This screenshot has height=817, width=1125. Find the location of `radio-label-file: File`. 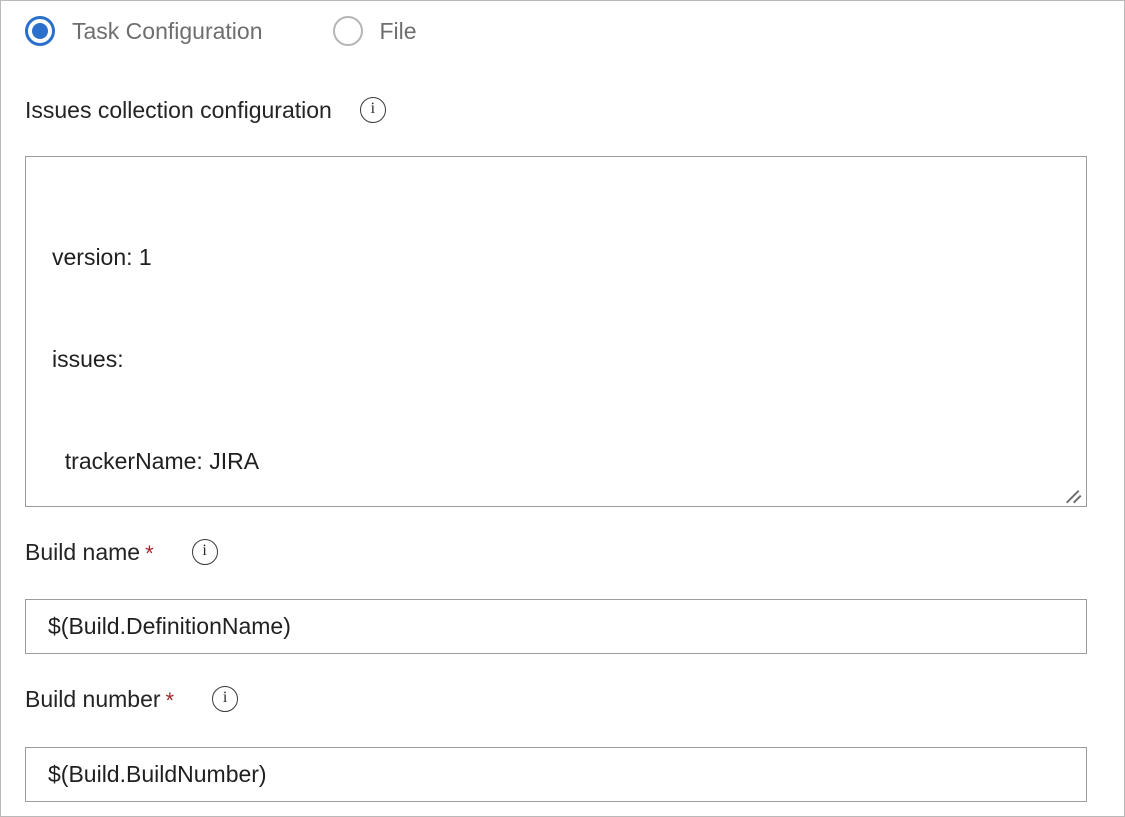

radio-label-file: File is located at coordinates (398, 30).